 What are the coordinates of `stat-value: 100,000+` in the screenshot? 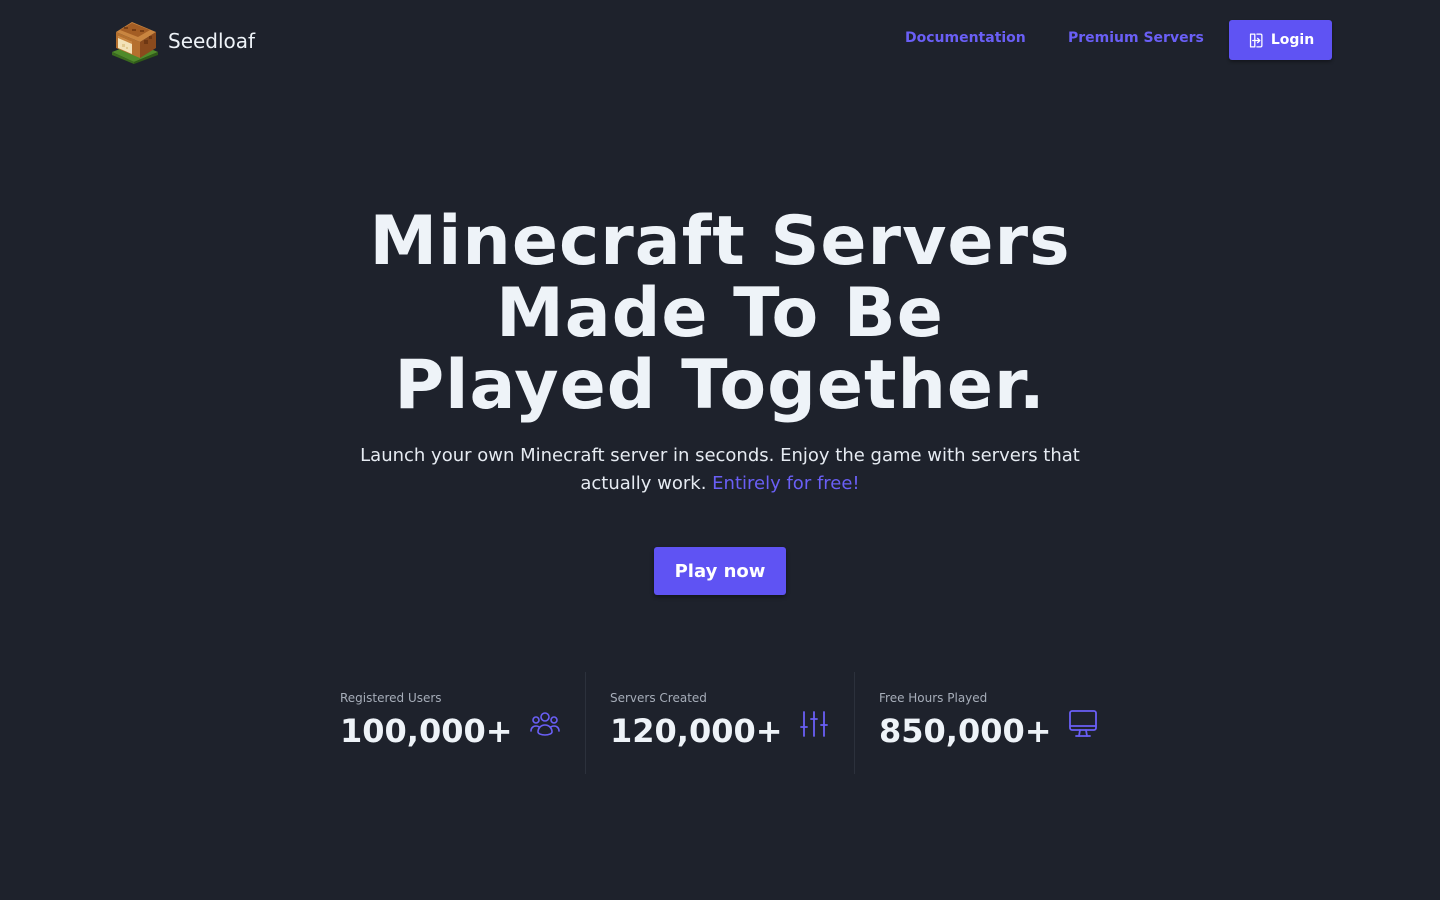 It's located at (426, 731).